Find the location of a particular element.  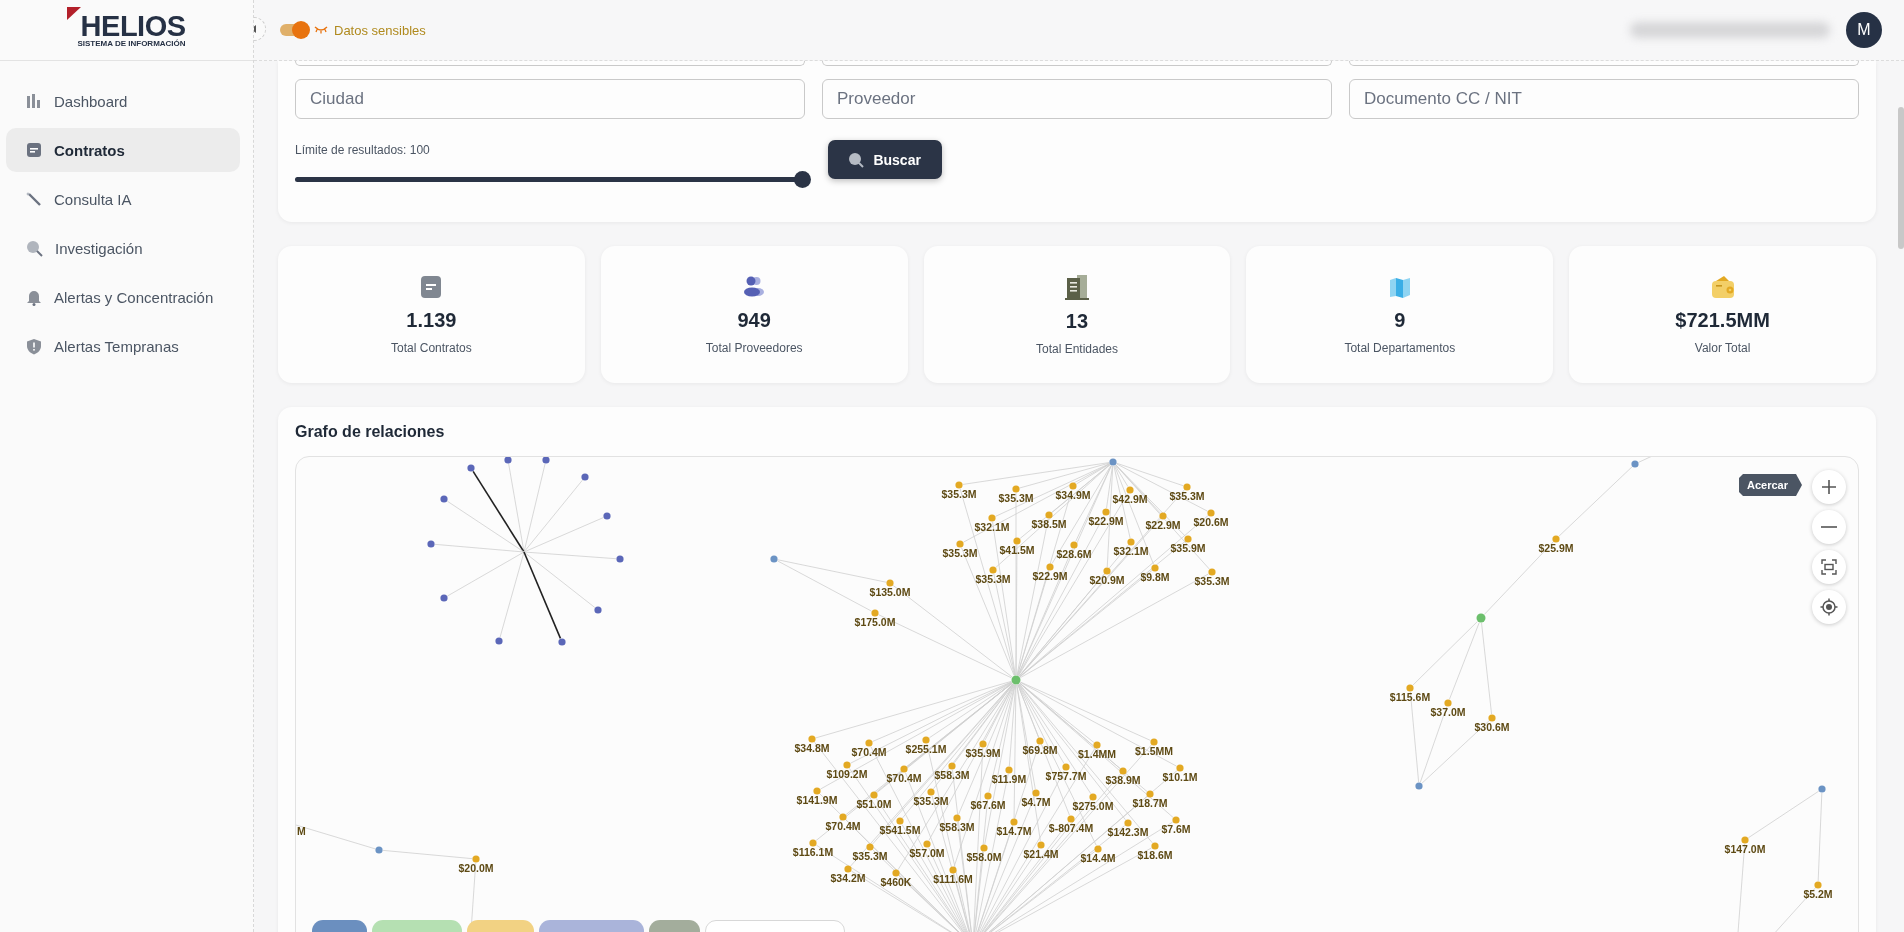

limit-label: Límite de resultados: 100 is located at coordinates (363, 150).